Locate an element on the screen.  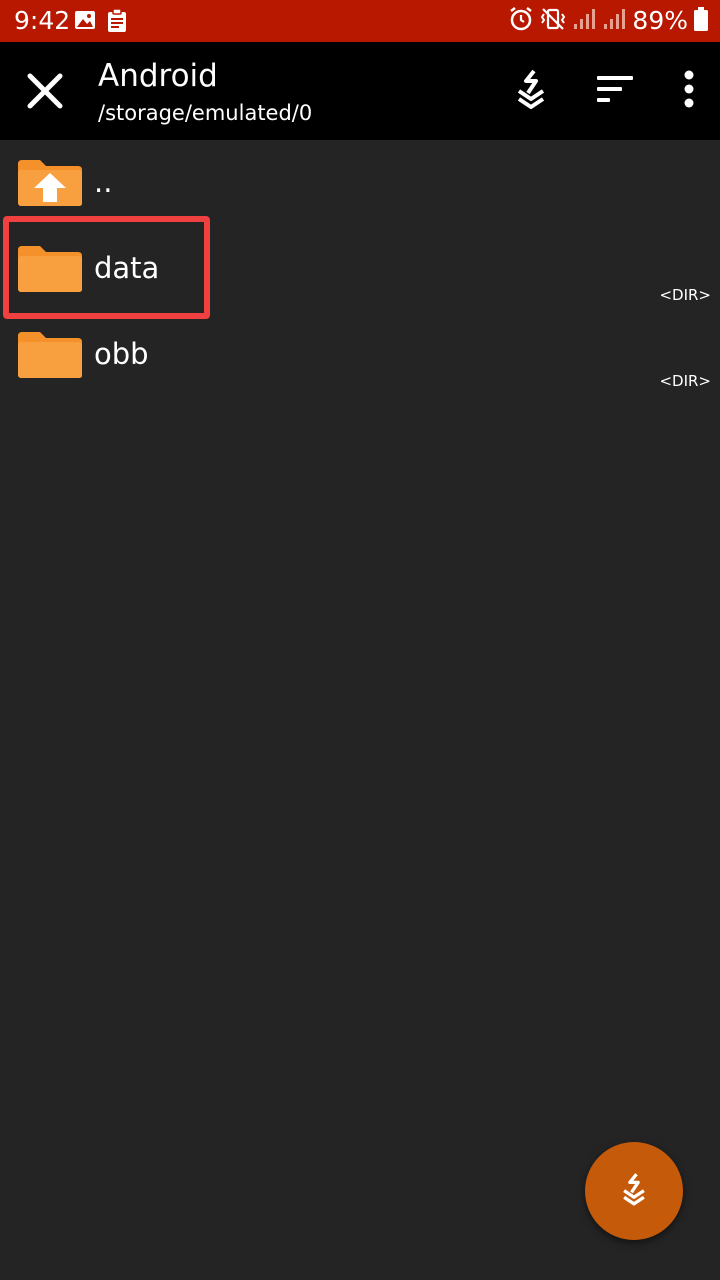
folder-up-icon is located at coordinates (50, 183).